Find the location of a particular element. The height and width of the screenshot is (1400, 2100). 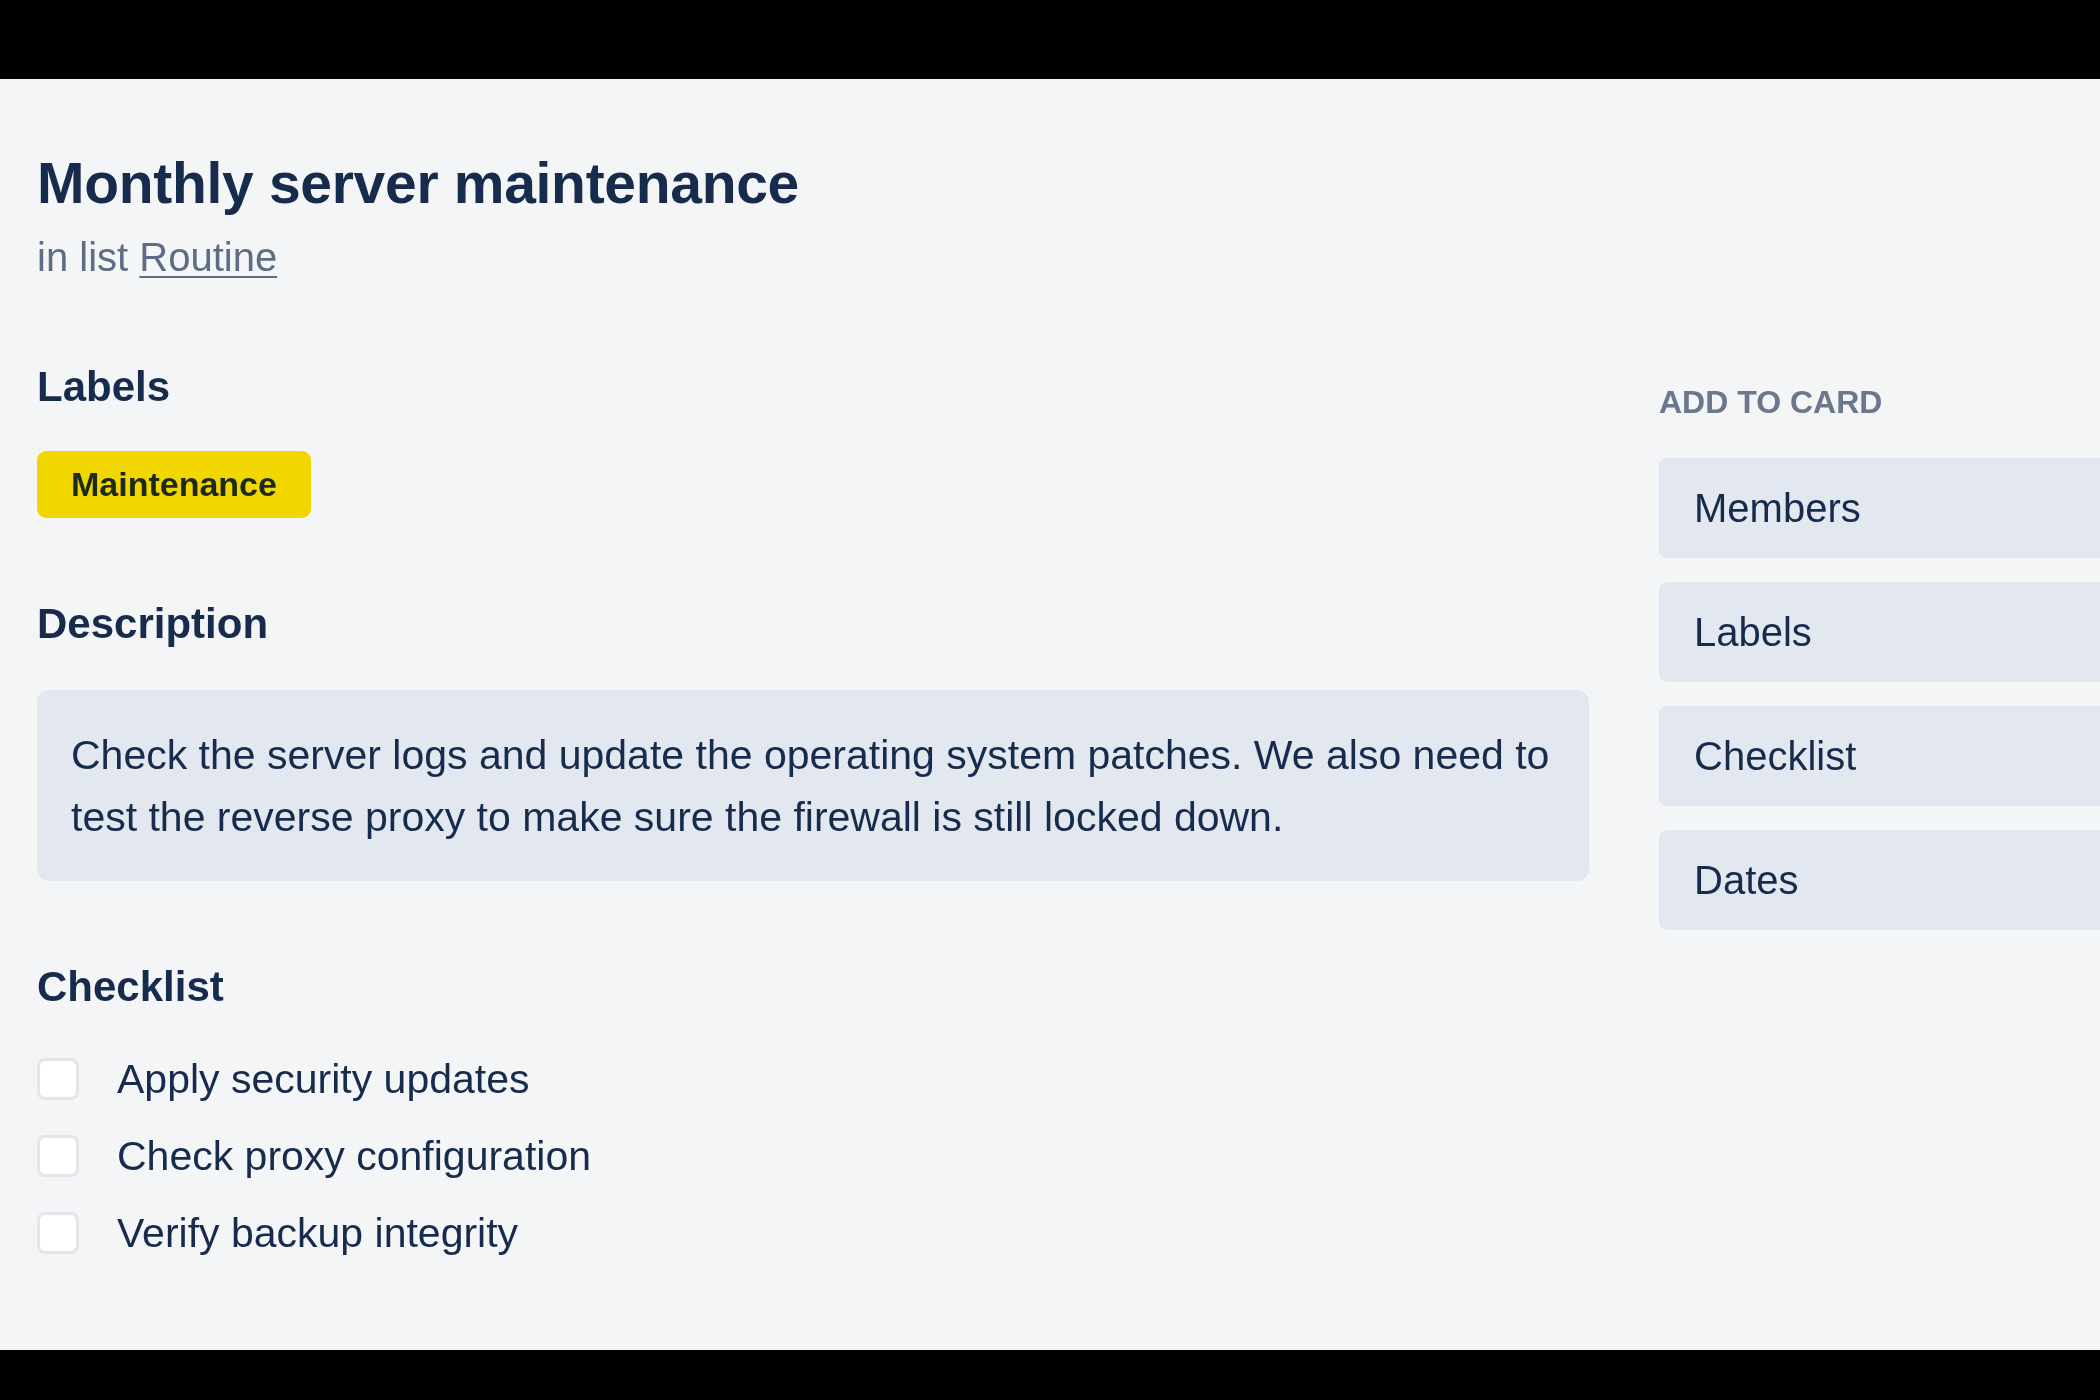

list-subtitle: in list Routine is located at coordinates (157, 257).